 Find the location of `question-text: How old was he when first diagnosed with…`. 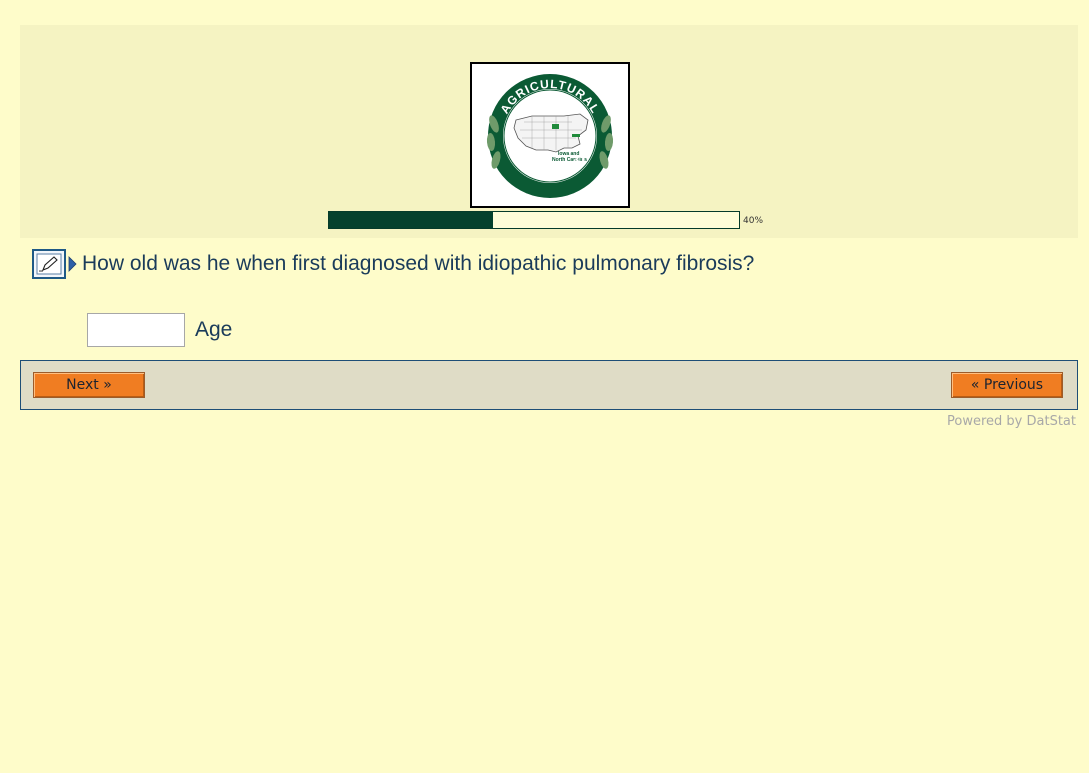

question-text: How old was he when first diagnosed with… is located at coordinates (418, 263).